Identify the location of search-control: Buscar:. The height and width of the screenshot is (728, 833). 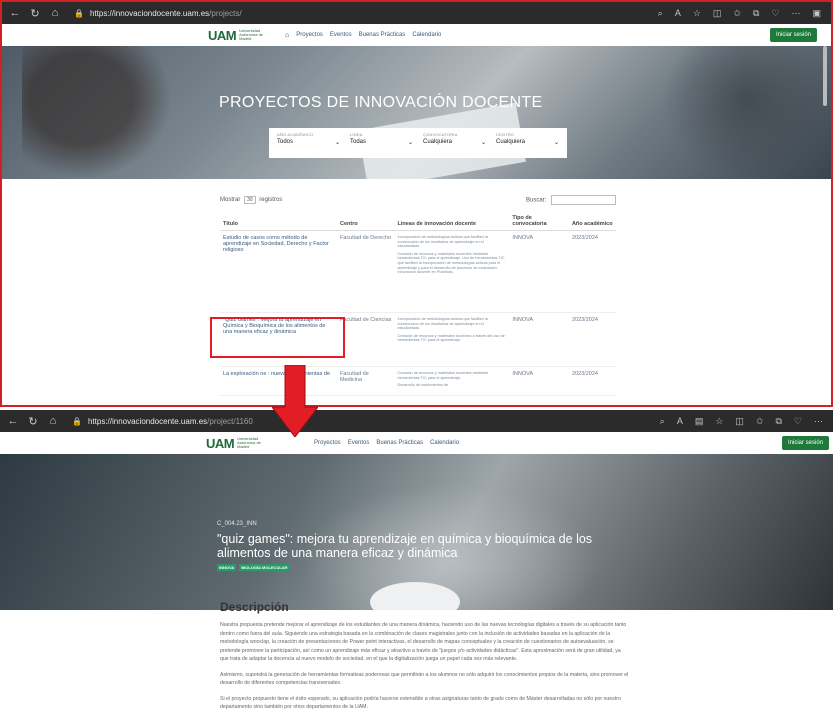
(571, 200).